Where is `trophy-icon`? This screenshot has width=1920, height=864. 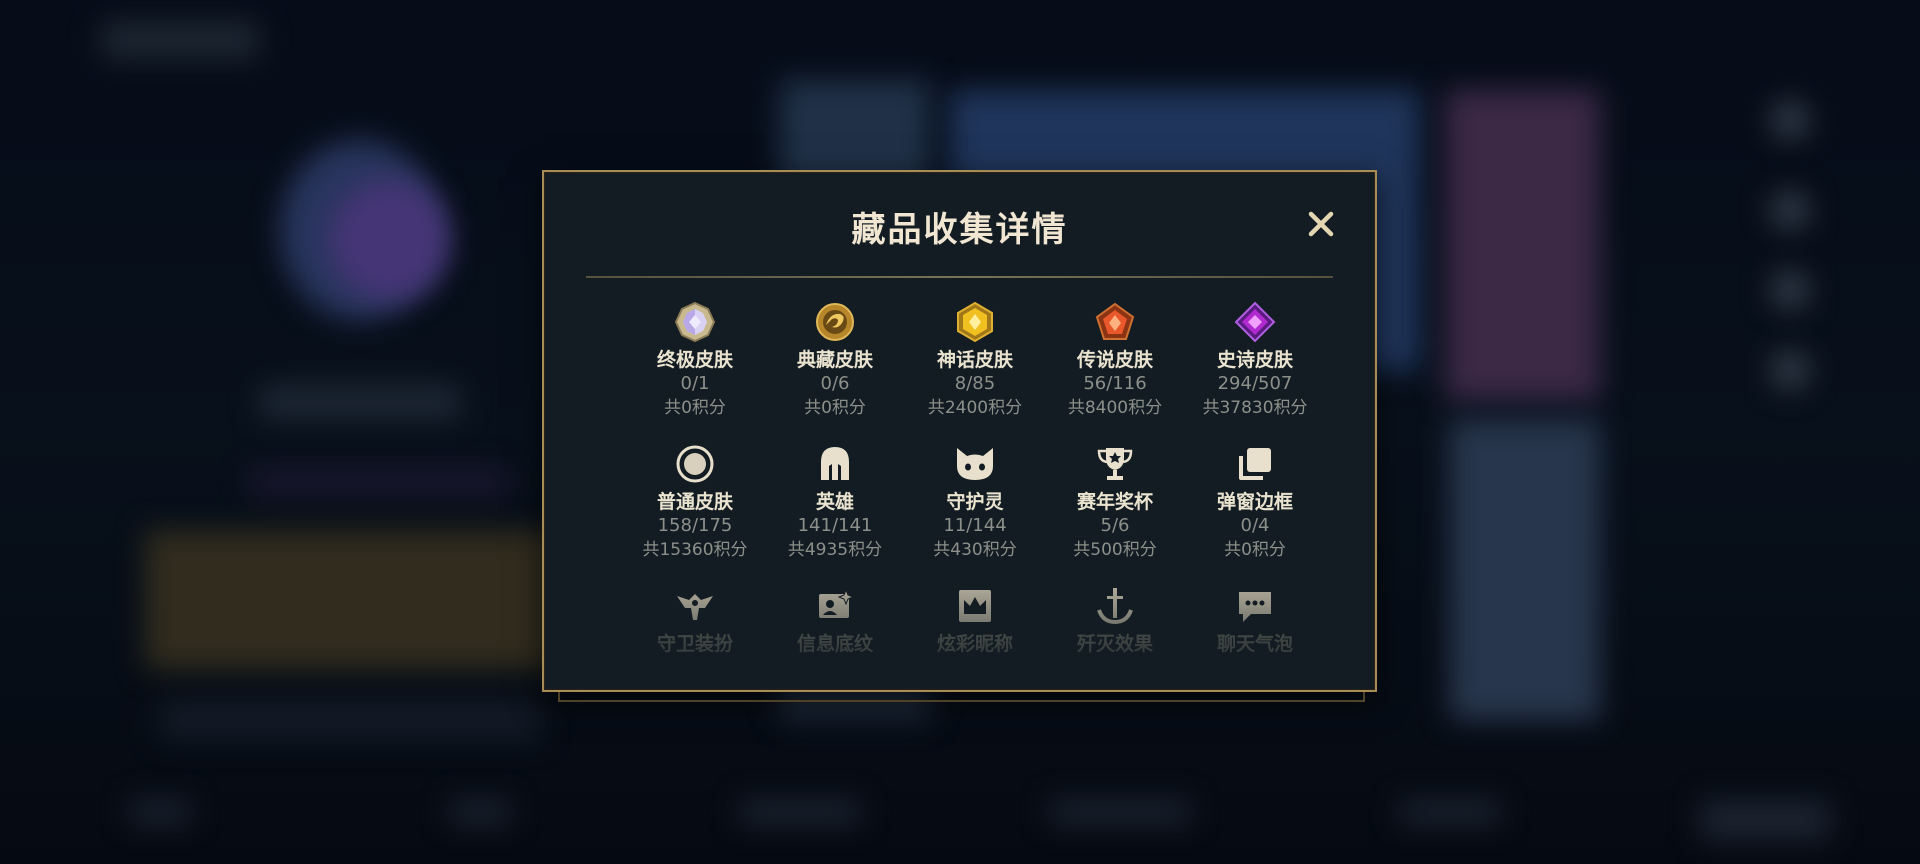 trophy-icon is located at coordinates (1115, 464).